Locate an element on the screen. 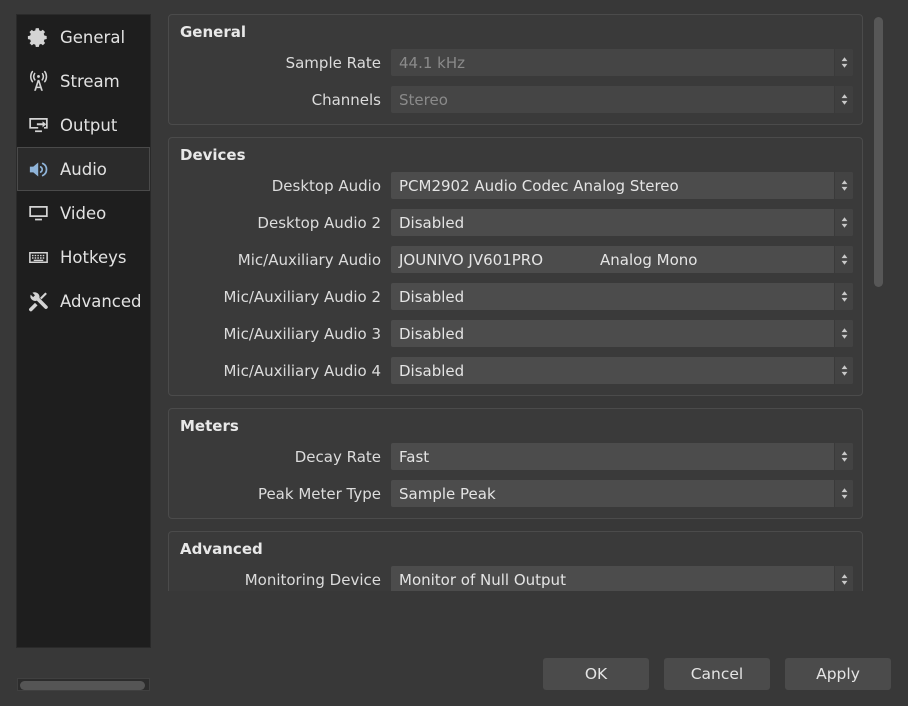  monitor-out-icon is located at coordinates (38, 125).